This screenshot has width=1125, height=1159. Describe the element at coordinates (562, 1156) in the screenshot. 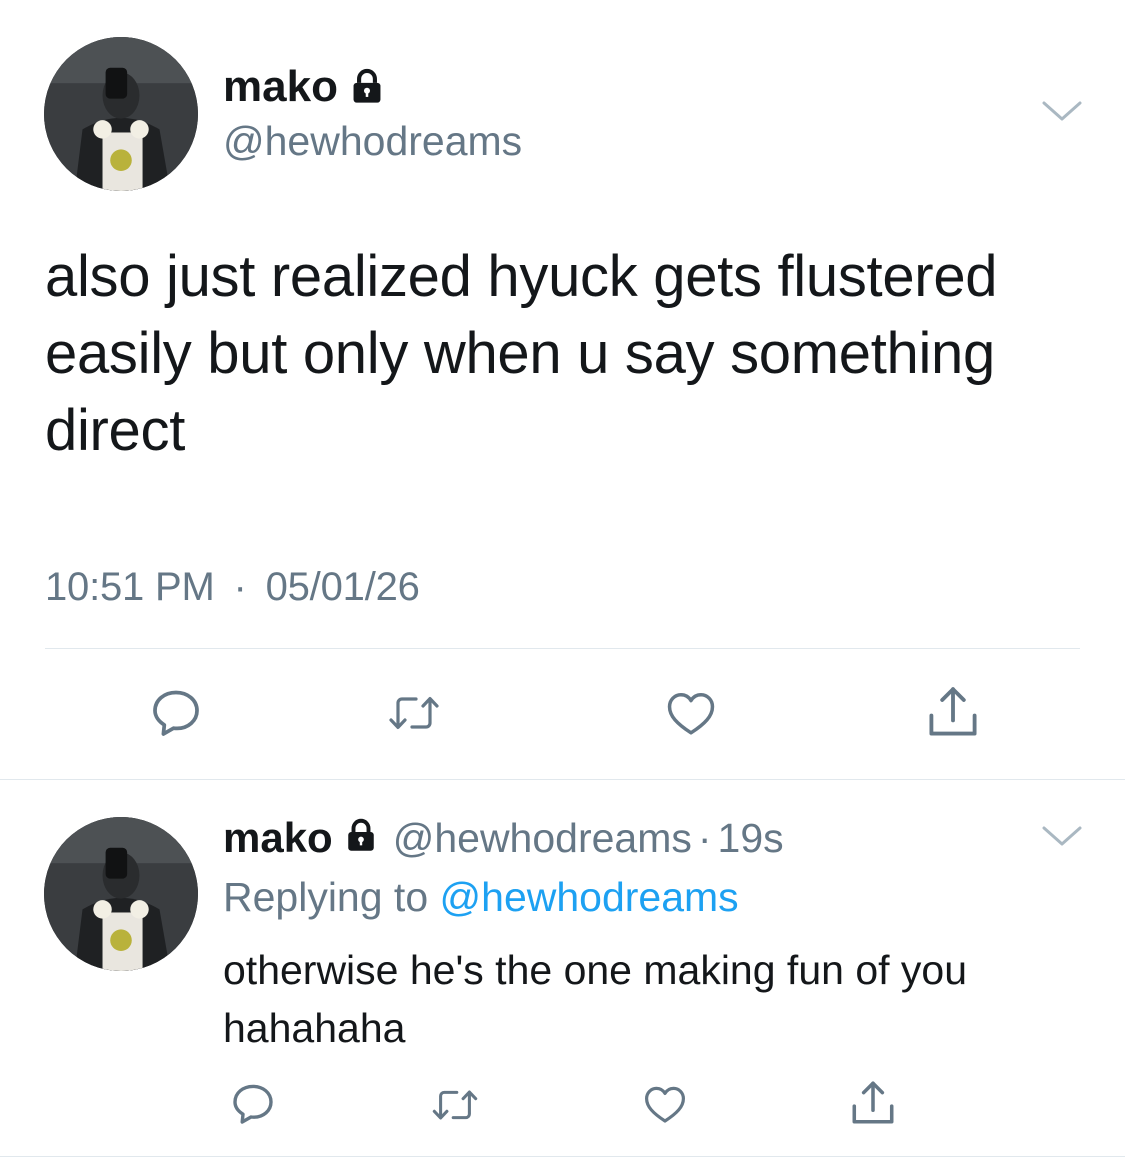

I see `bottom-divider` at that location.